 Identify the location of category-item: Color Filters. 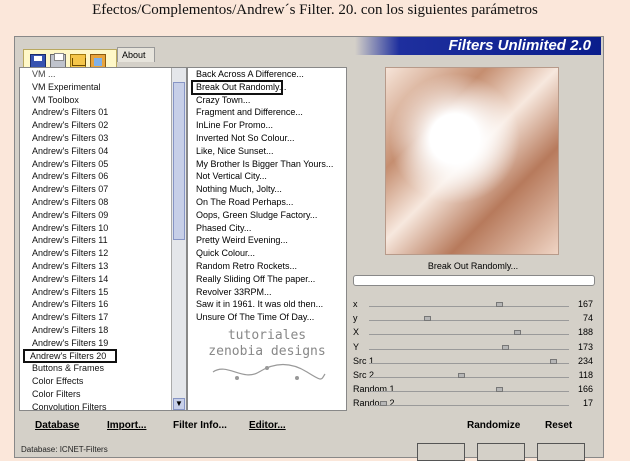
(95, 394).